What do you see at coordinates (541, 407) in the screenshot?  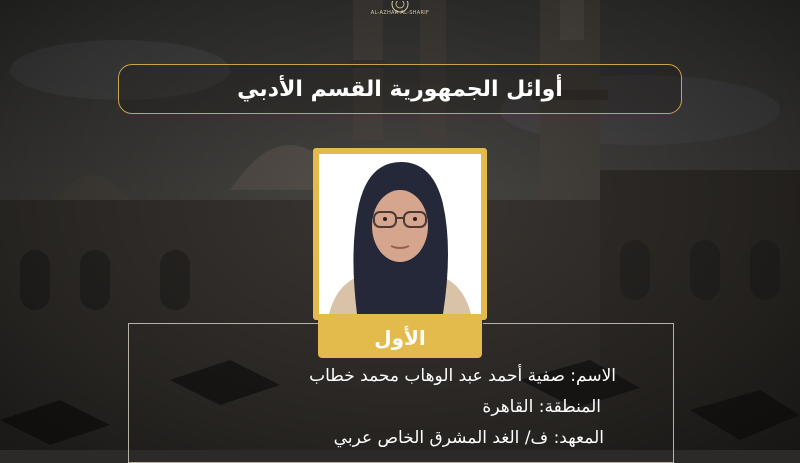 I see `student-region: المنطقة: القاهرة` at bounding box center [541, 407].